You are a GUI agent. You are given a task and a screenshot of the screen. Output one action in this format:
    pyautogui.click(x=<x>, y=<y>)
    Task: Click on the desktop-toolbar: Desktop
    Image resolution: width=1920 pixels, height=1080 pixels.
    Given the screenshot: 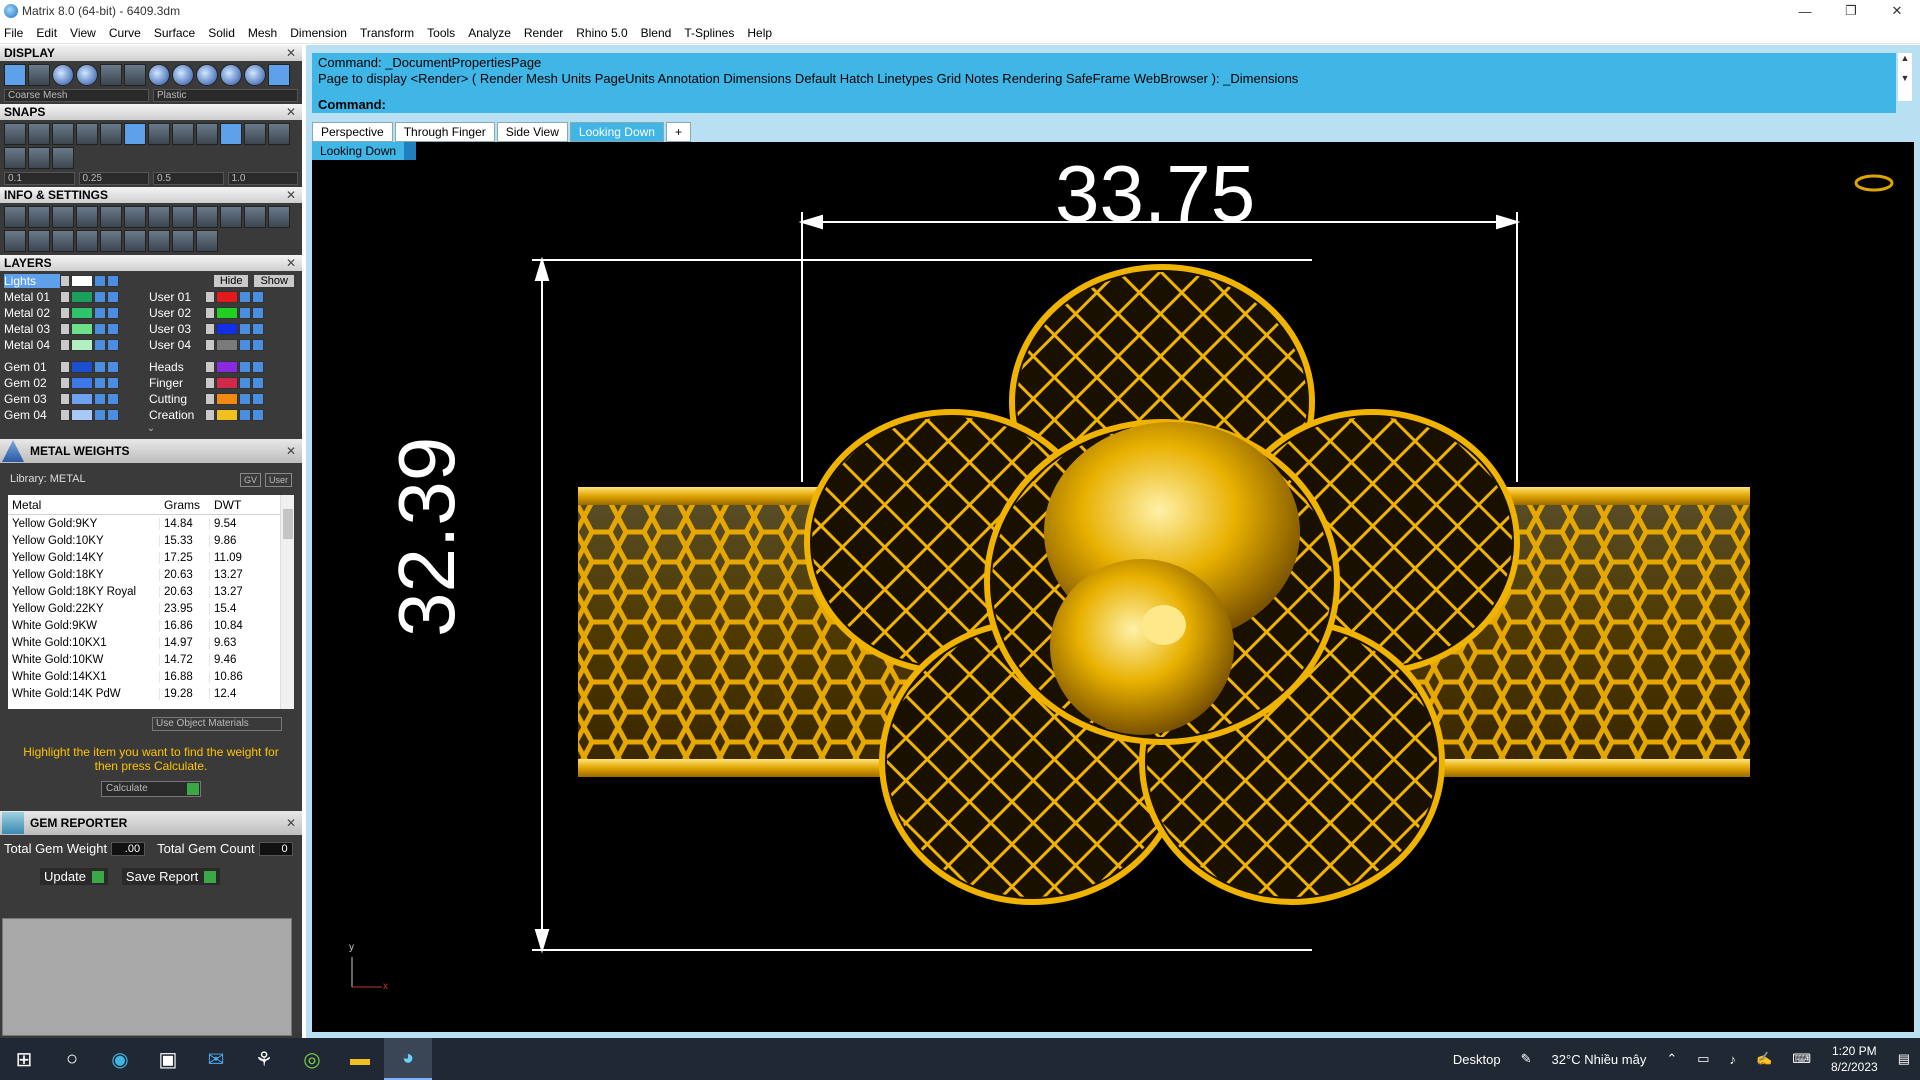 What is the action you would take?
    pyautogui.click(x=1477, y=1059)
    